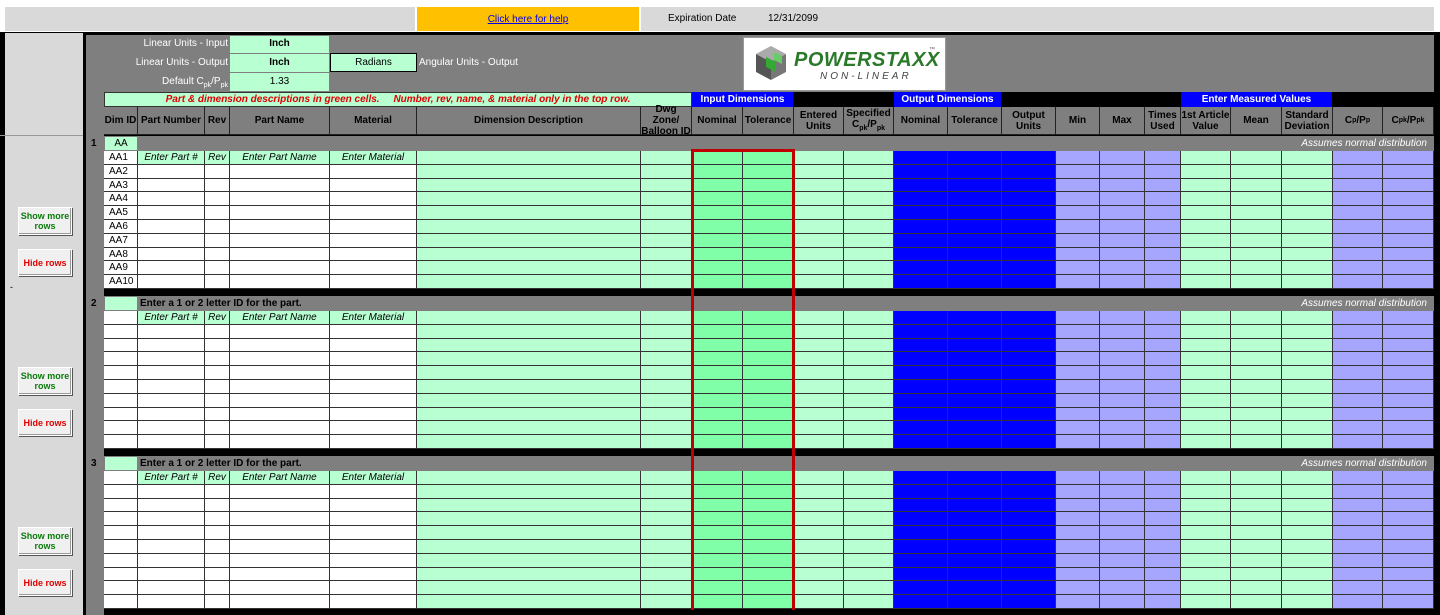 The width and height of the screenshot is (1440, 615). Describe the element at coordinates (373, 478) in the screenshot. I see `grid-cell-mat: Enter Material` at that location.